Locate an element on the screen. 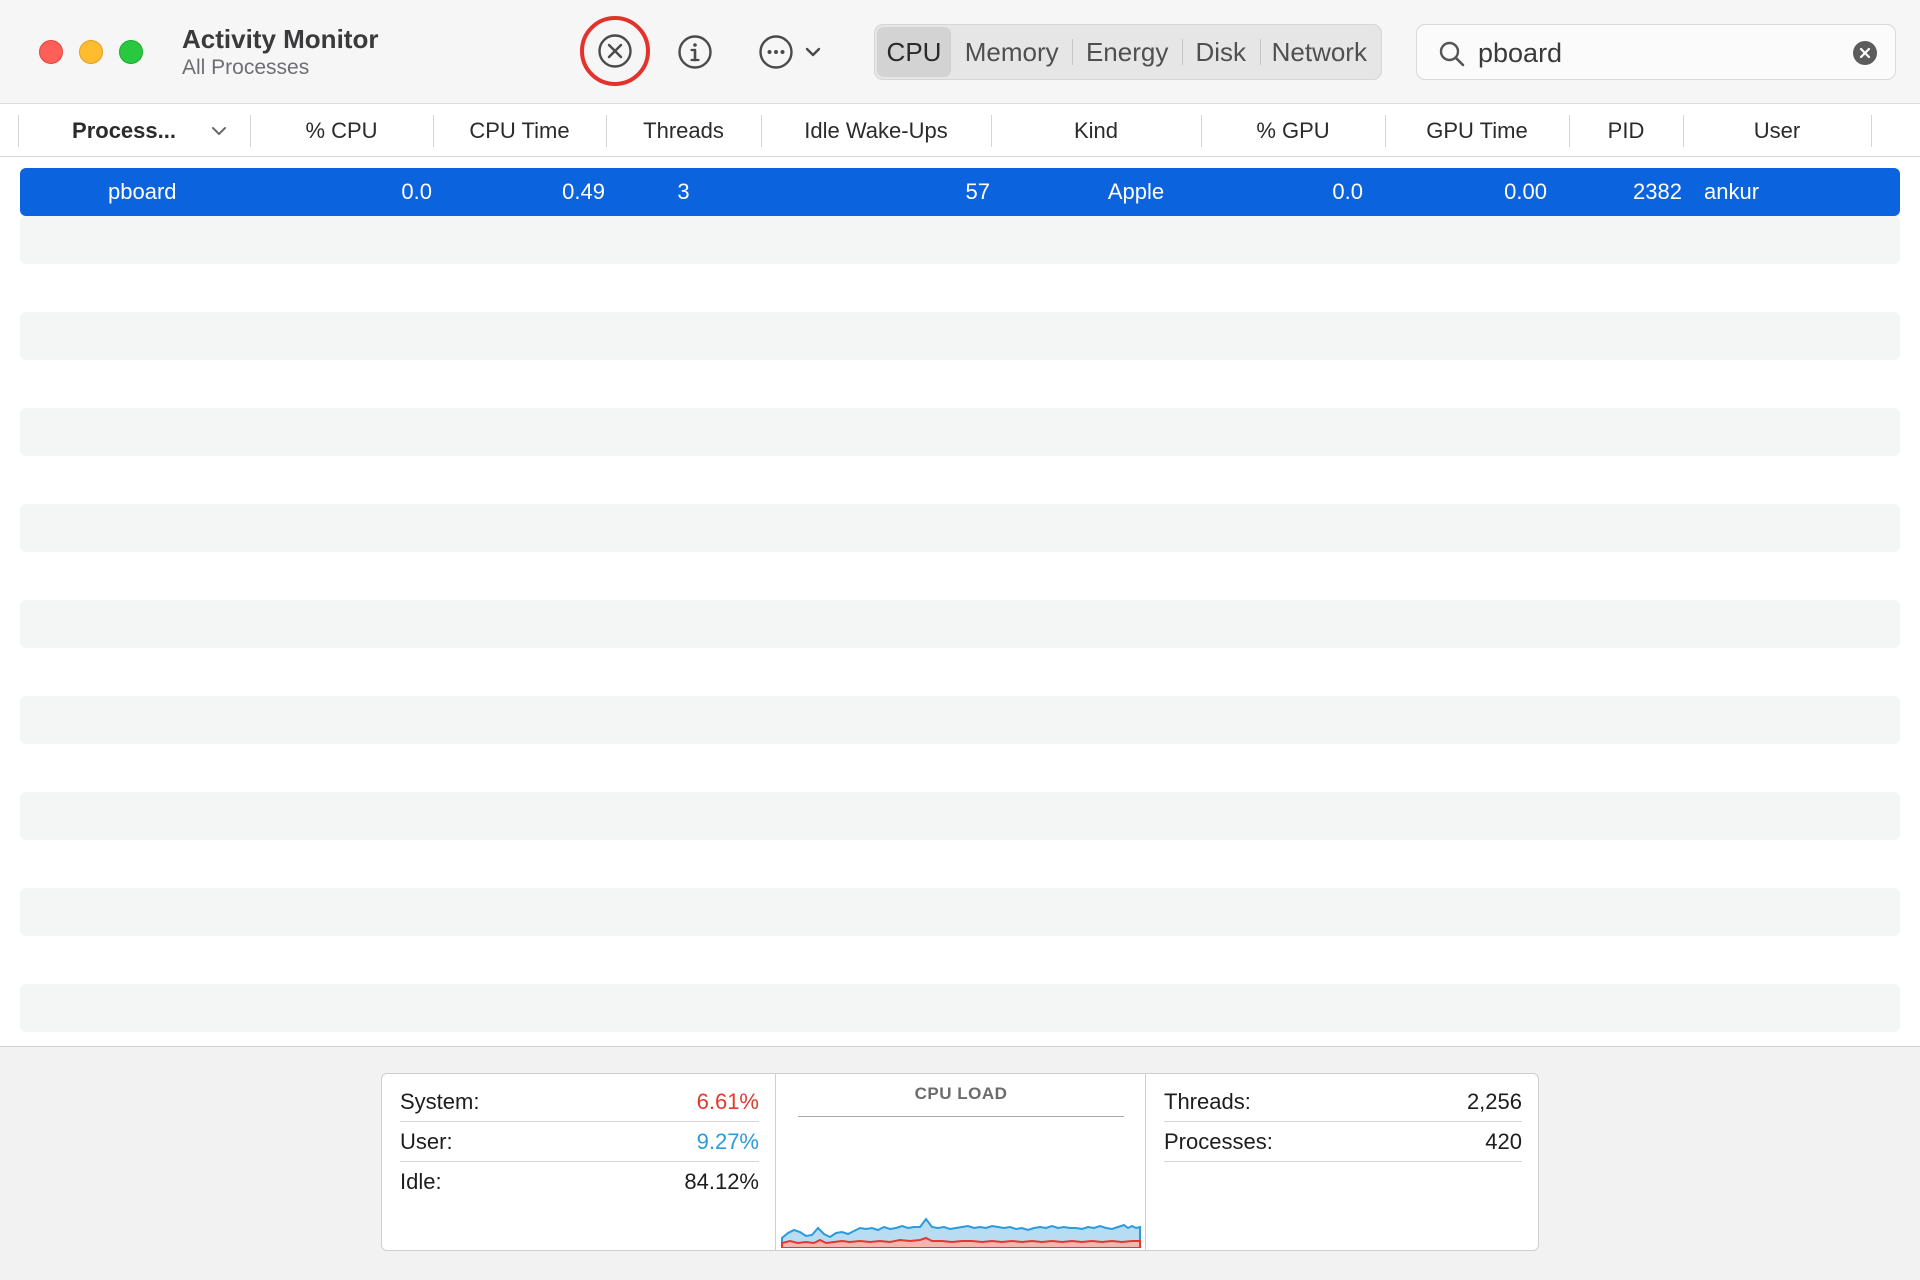  stat-label: Threads: is located at coordinates (1207, 1101).